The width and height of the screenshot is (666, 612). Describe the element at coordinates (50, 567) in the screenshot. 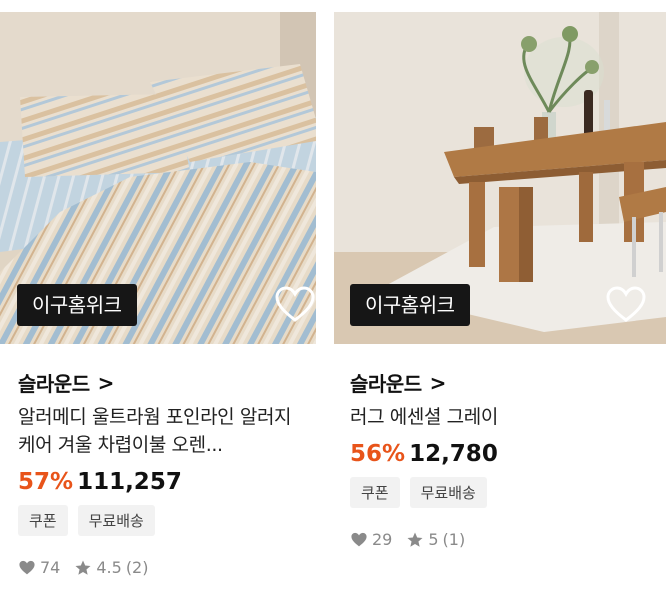

I see `like-count: 74` at that location.